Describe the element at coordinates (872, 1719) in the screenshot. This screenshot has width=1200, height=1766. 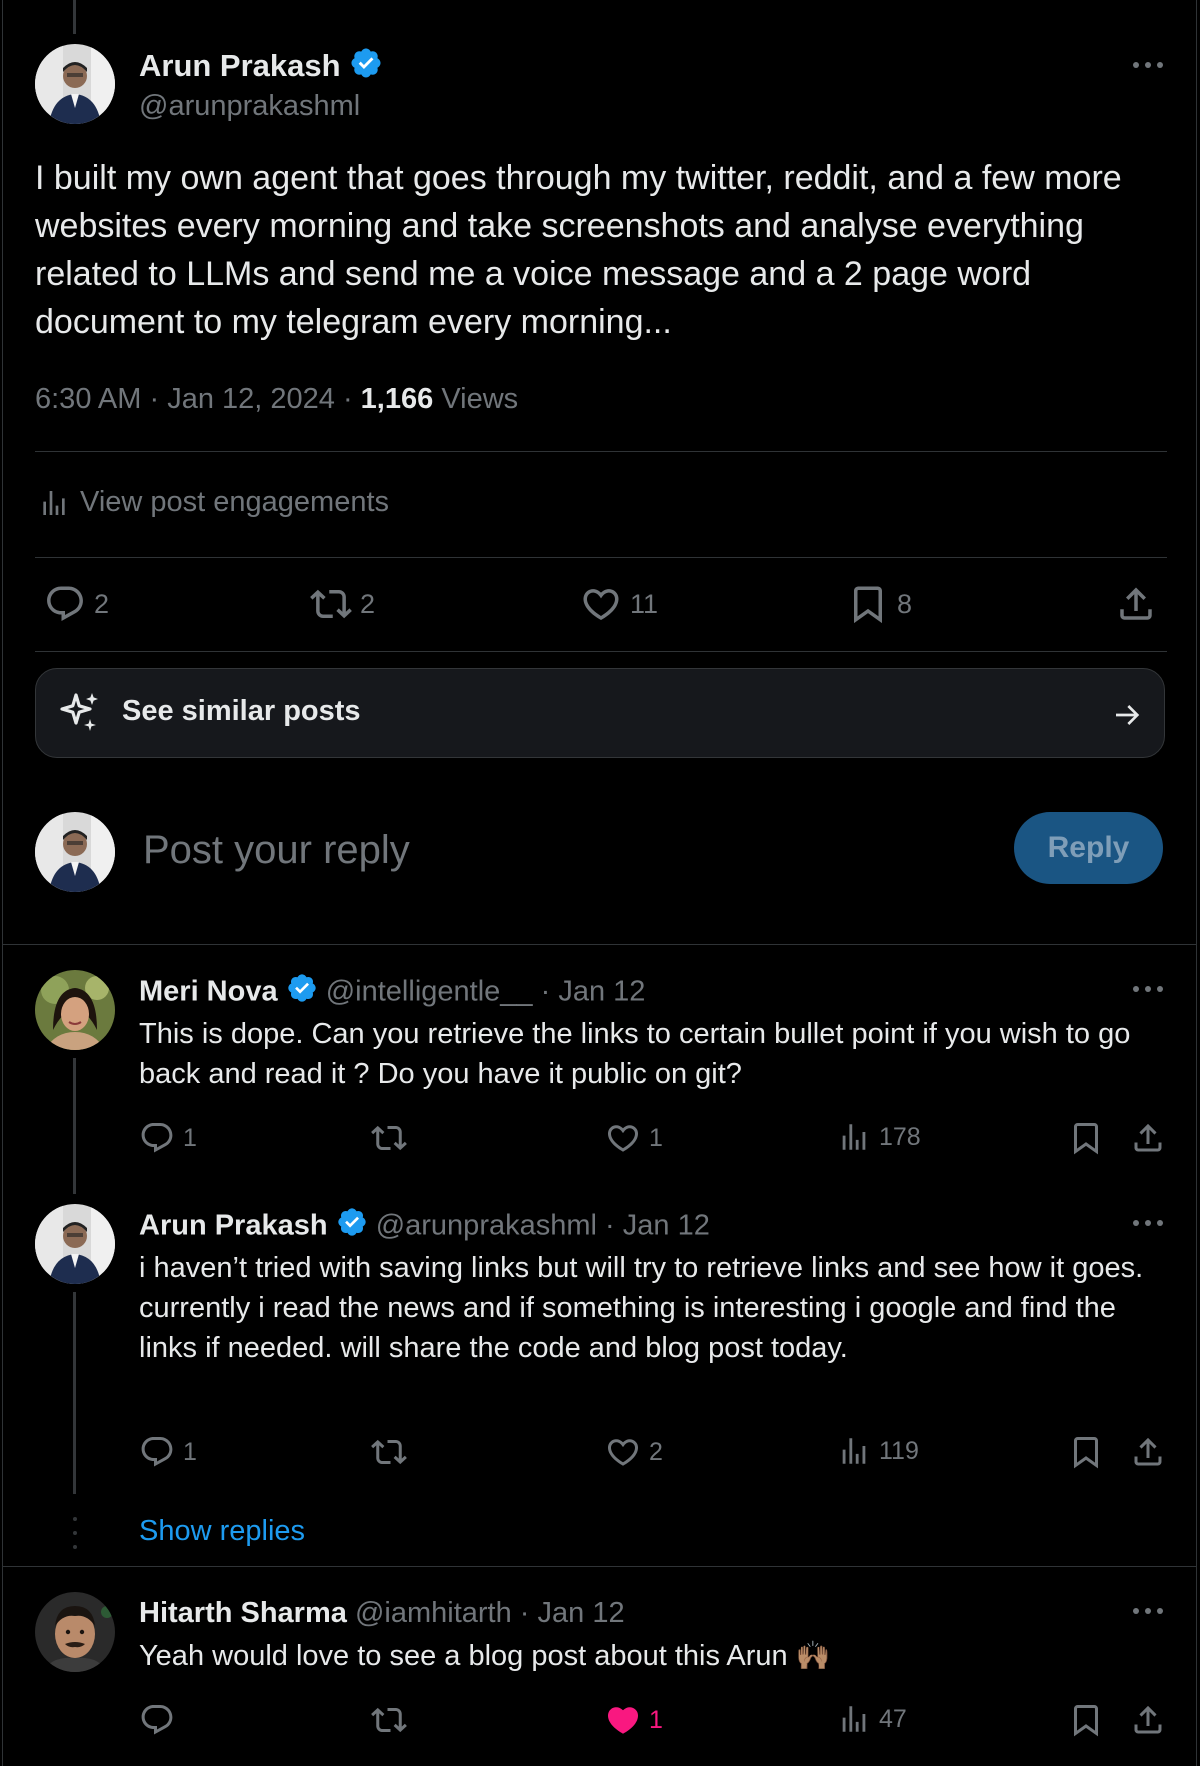
I see `views-button: 47` at that location.